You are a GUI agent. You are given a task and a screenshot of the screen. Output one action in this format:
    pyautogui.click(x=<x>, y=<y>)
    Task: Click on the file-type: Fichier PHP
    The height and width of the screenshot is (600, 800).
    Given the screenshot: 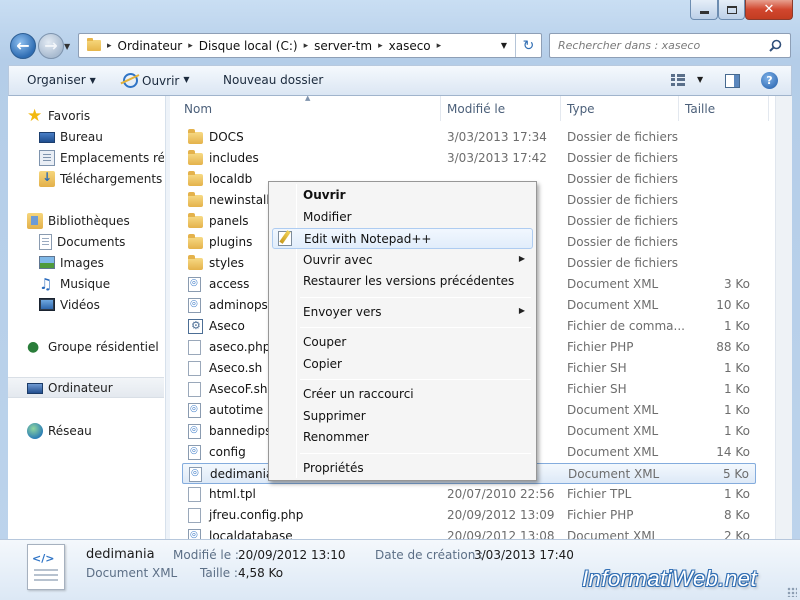 What is the action you would take?
    pyautogui.click(x=600, y=347)
    